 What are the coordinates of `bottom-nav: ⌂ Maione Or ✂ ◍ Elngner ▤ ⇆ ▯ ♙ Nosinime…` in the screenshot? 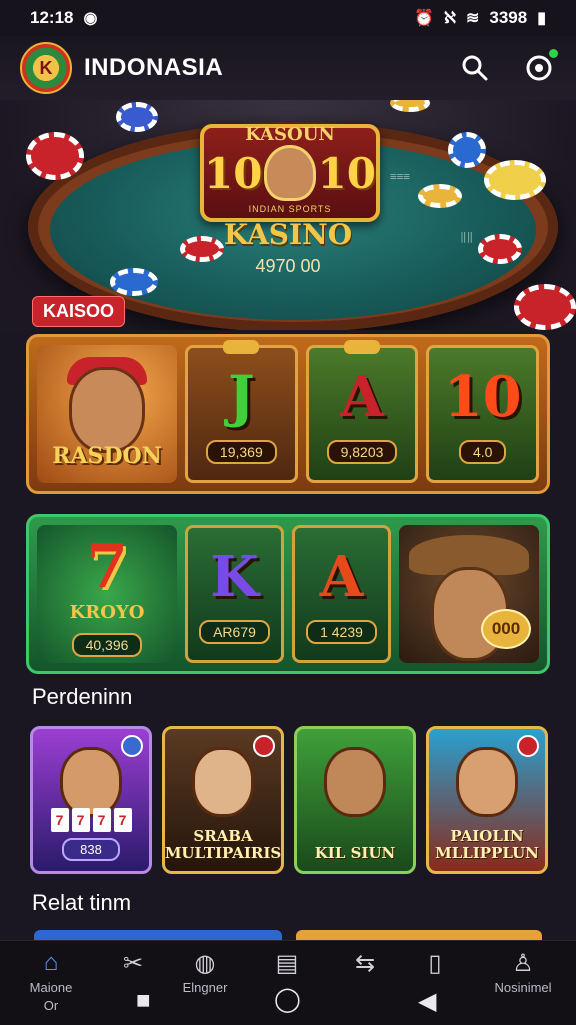 It's located at (288, 982).